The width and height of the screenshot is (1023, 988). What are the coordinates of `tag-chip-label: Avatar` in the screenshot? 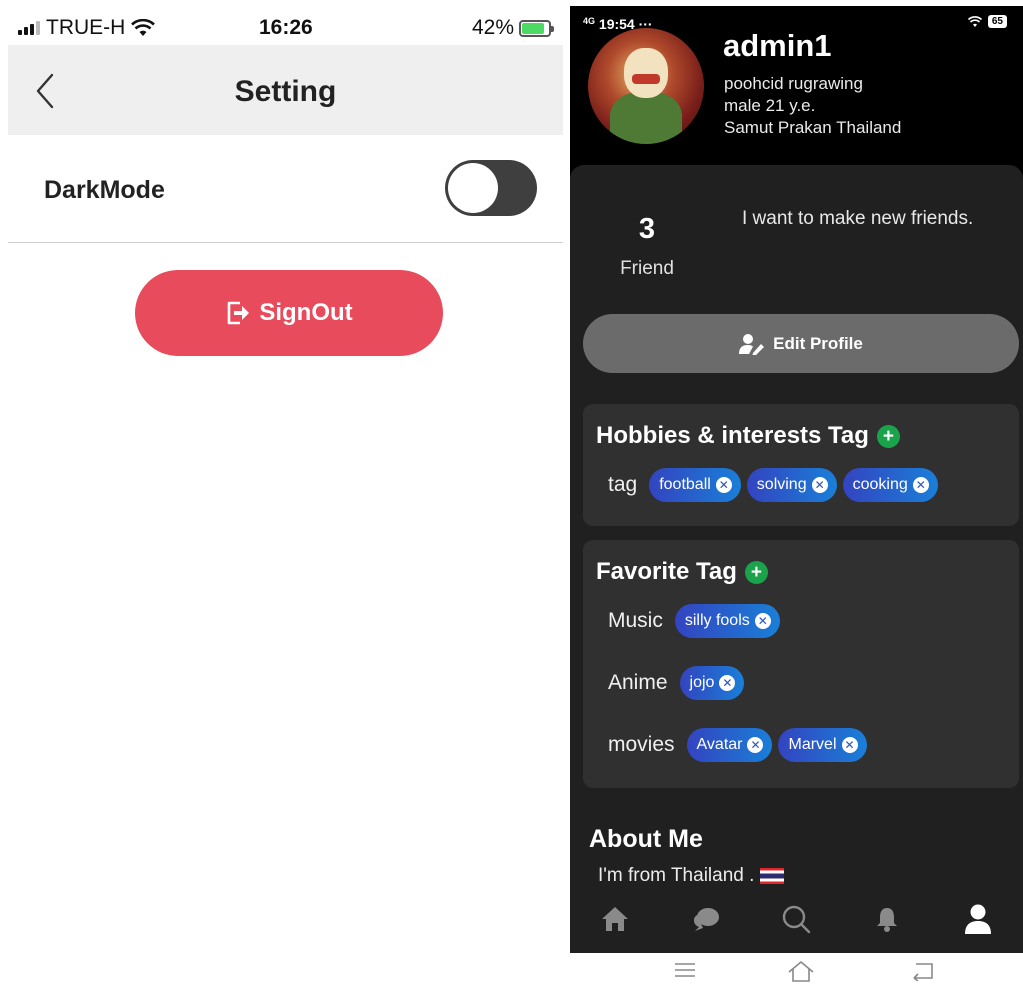 It's located at (719, 744).